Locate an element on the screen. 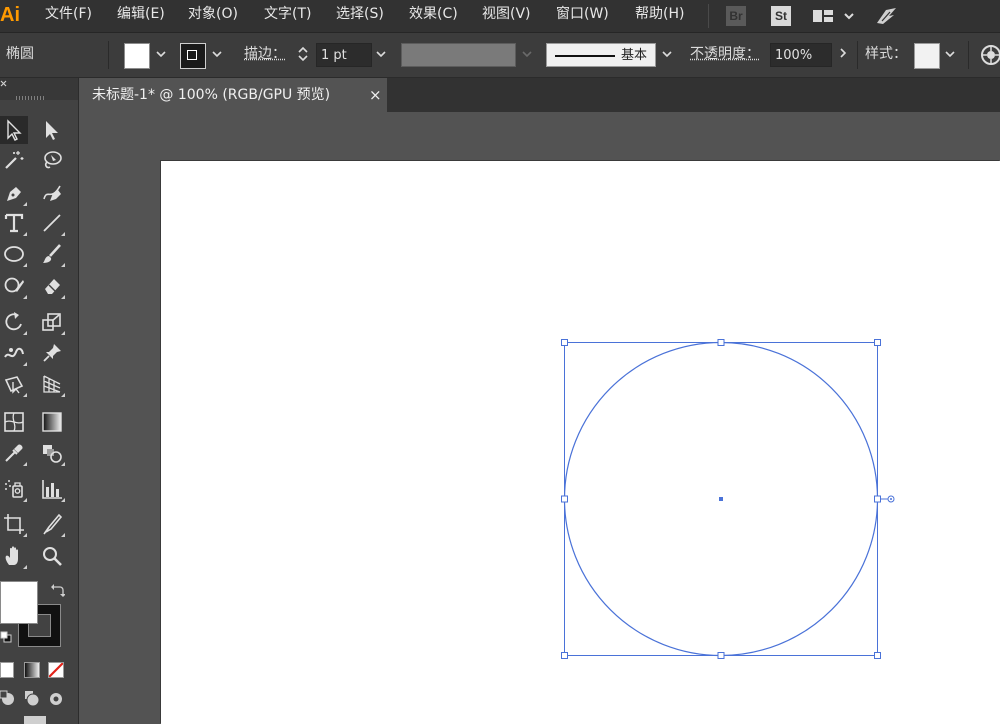 This screenshot has width=1000, height=724. control-bar: 椭圆 描边： 1 pt 基本 不透明度： 100% 样式： is located at coordinates (500, 55).